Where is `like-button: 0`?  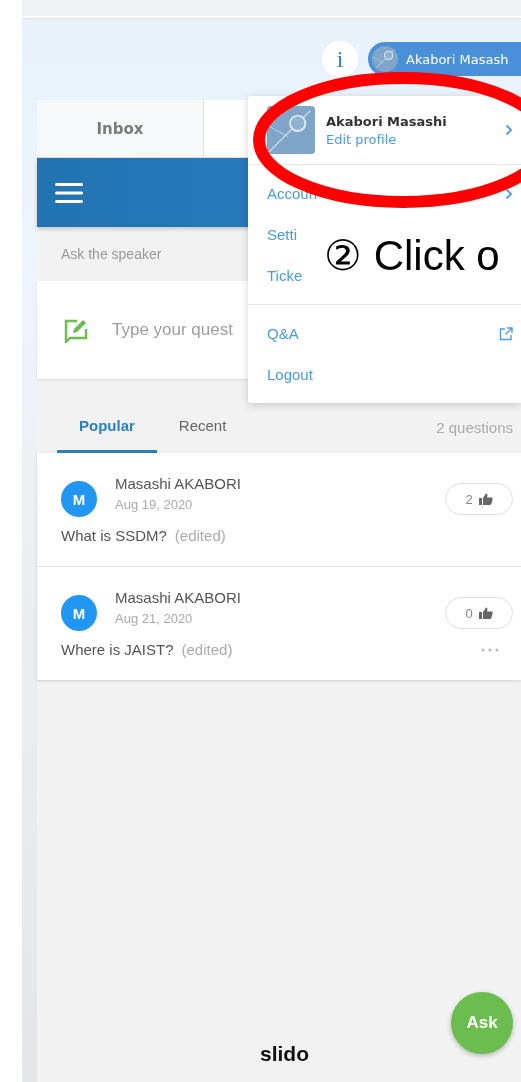 like-button: 0 is located at coordinates (479, 613).